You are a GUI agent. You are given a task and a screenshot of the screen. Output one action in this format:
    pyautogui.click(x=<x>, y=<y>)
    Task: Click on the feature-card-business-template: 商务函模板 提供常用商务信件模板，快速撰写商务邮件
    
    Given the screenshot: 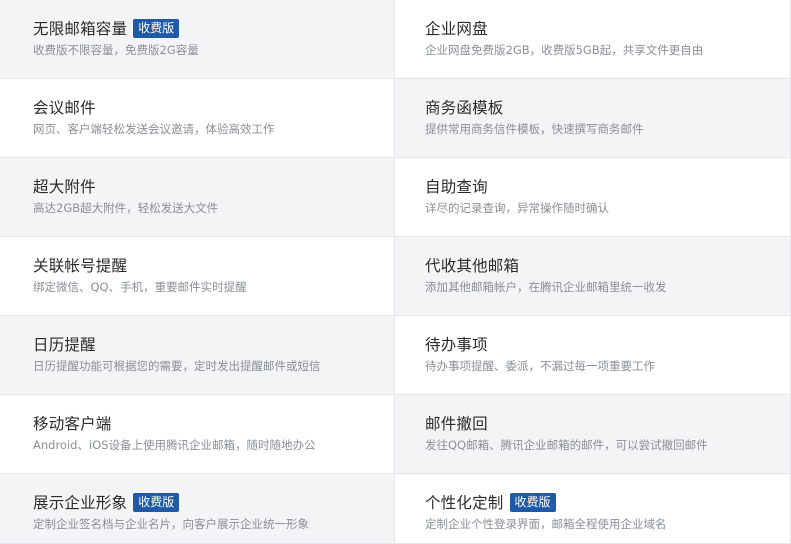 What is the action you would take?
    pyautogui.click(x=593, y=118)
    